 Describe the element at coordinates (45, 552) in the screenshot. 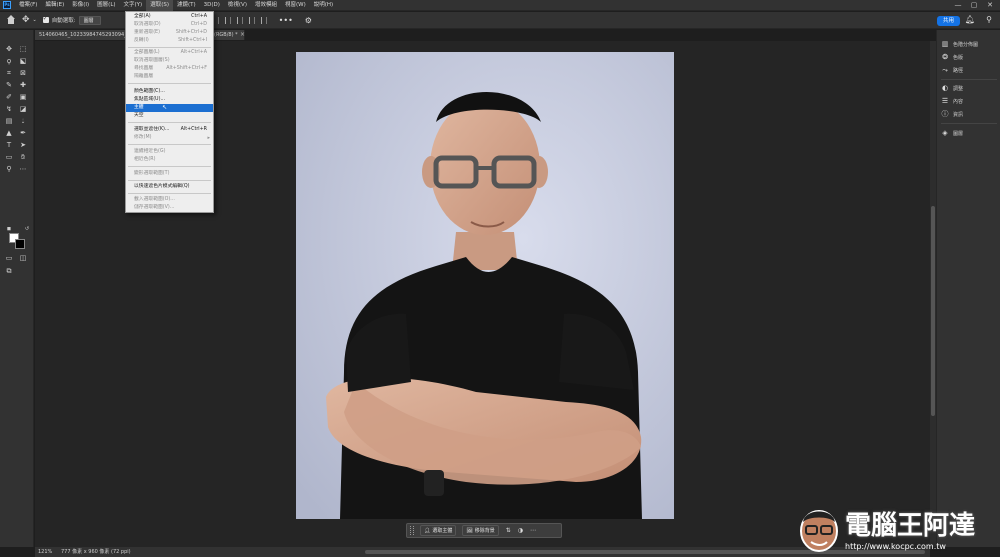

I see `zoom-level: 121%` at that location.